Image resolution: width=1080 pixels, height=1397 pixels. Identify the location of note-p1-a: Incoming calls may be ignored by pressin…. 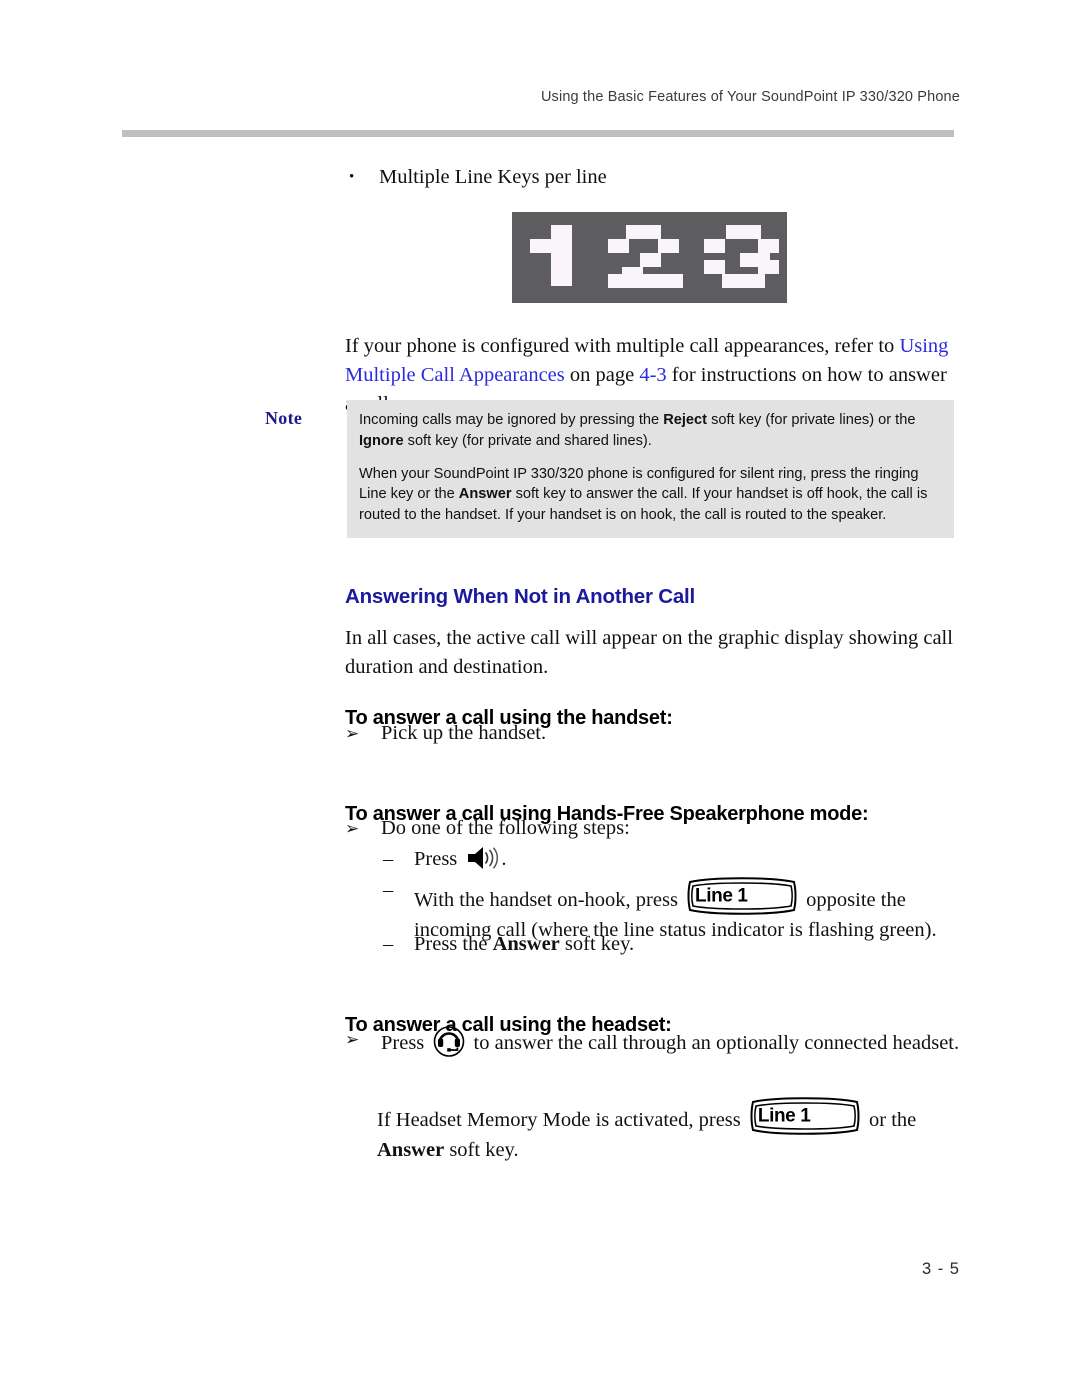
(511, 420).